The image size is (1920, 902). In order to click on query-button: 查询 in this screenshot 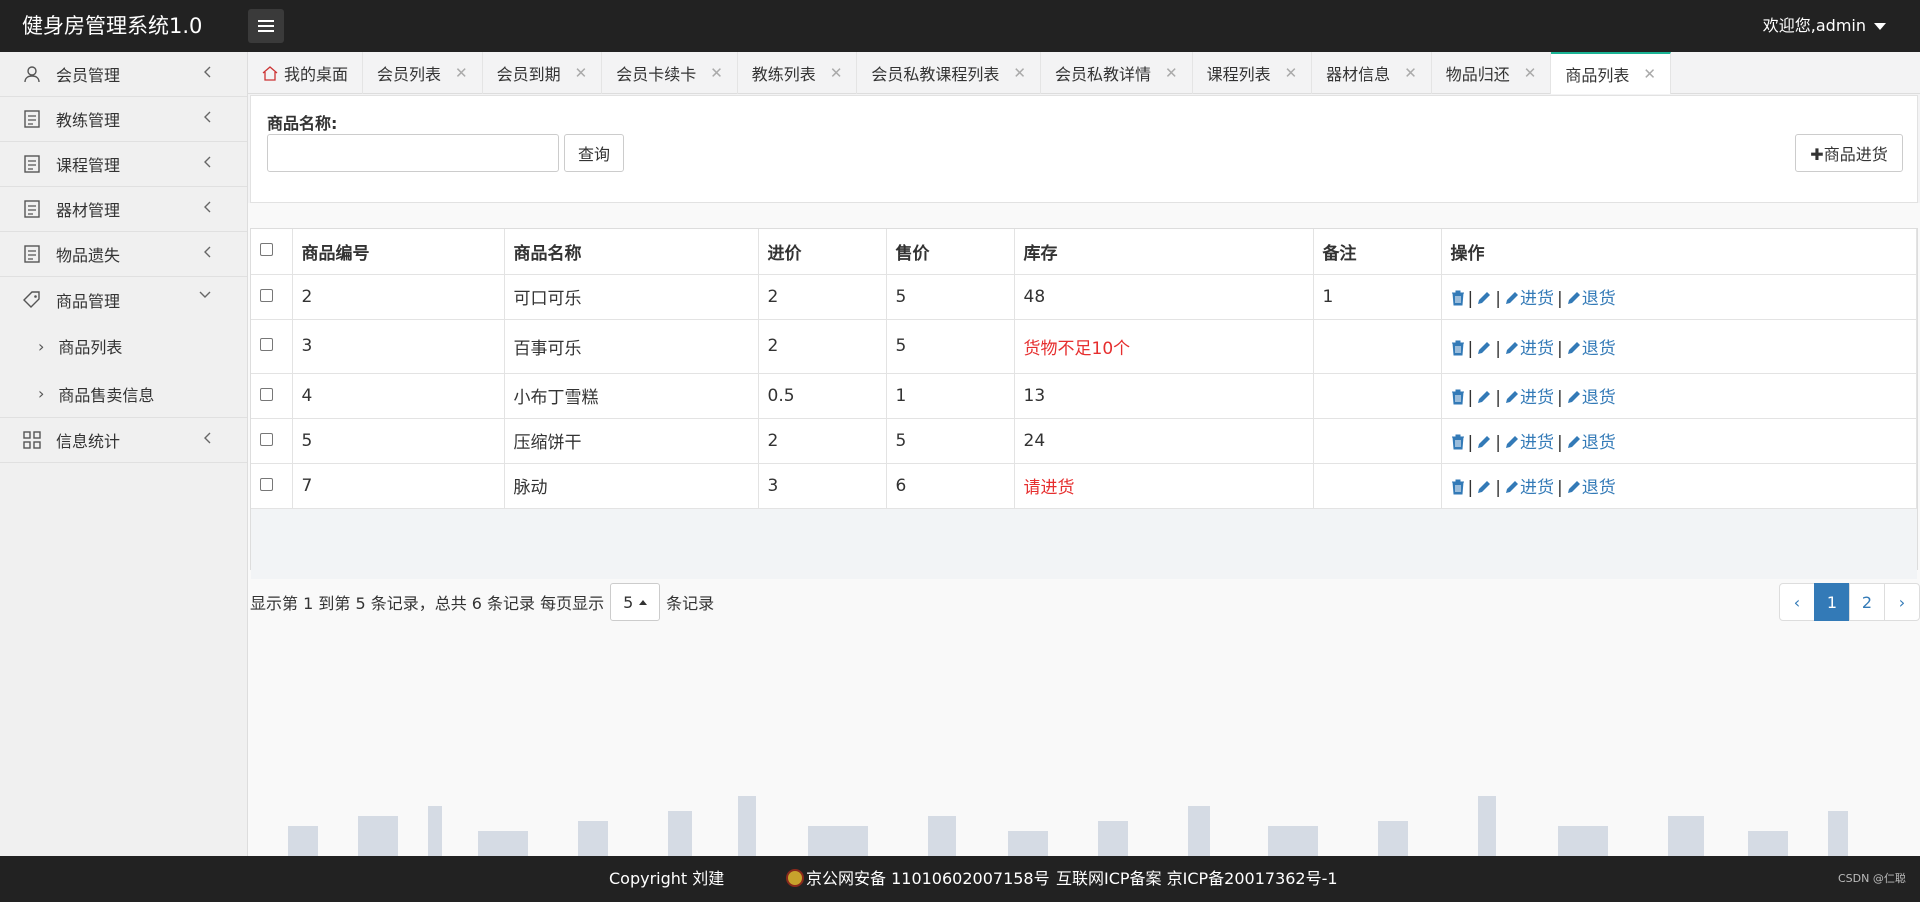, I will do `click(594, 153)`.